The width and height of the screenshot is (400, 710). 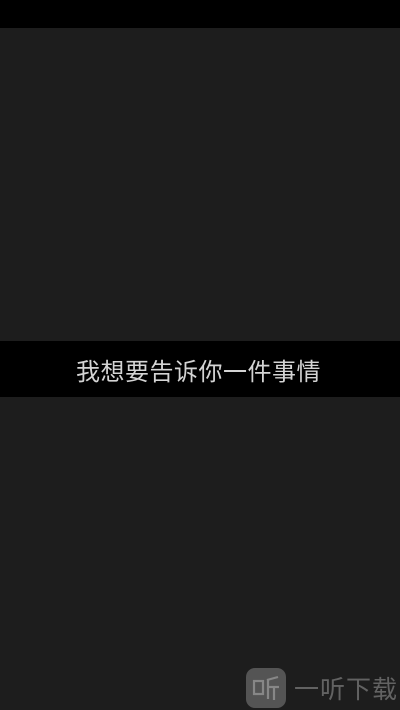 I want to click on watermark: 一听下载, so click(x=321, y=688).